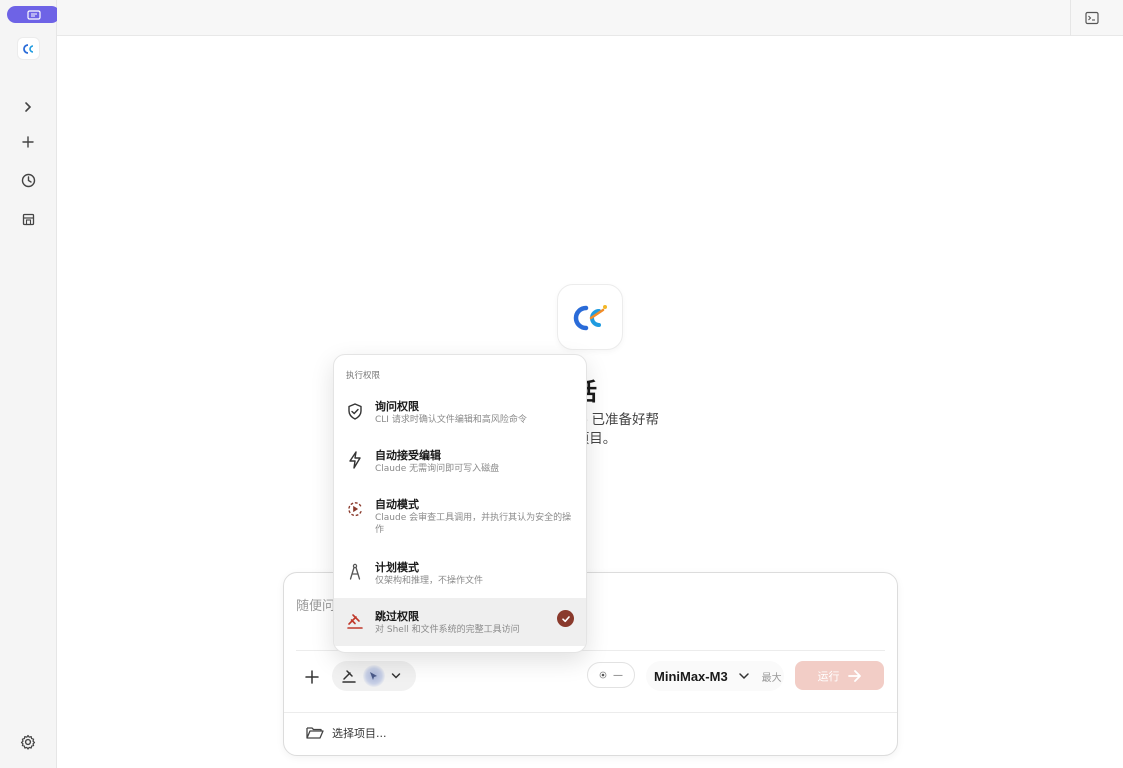 The width and height of the screenshot is (1123, 768). Describe the element at coordinates (437, 469) in the screenshot. I see `menu-item-desc: Claude 无需询问即可写入磁盘` at that location.